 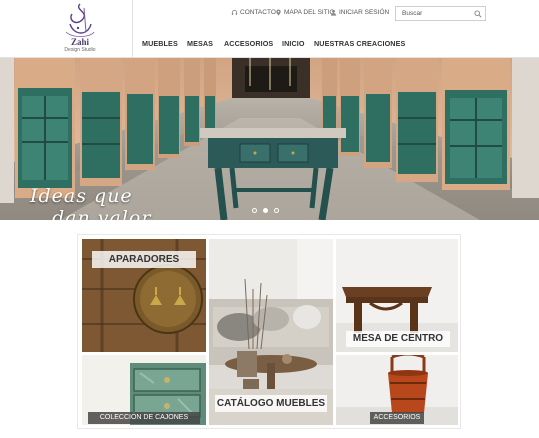 I want to click on login-label: INICIAR SESIÓN, so click(x=364, y=12).